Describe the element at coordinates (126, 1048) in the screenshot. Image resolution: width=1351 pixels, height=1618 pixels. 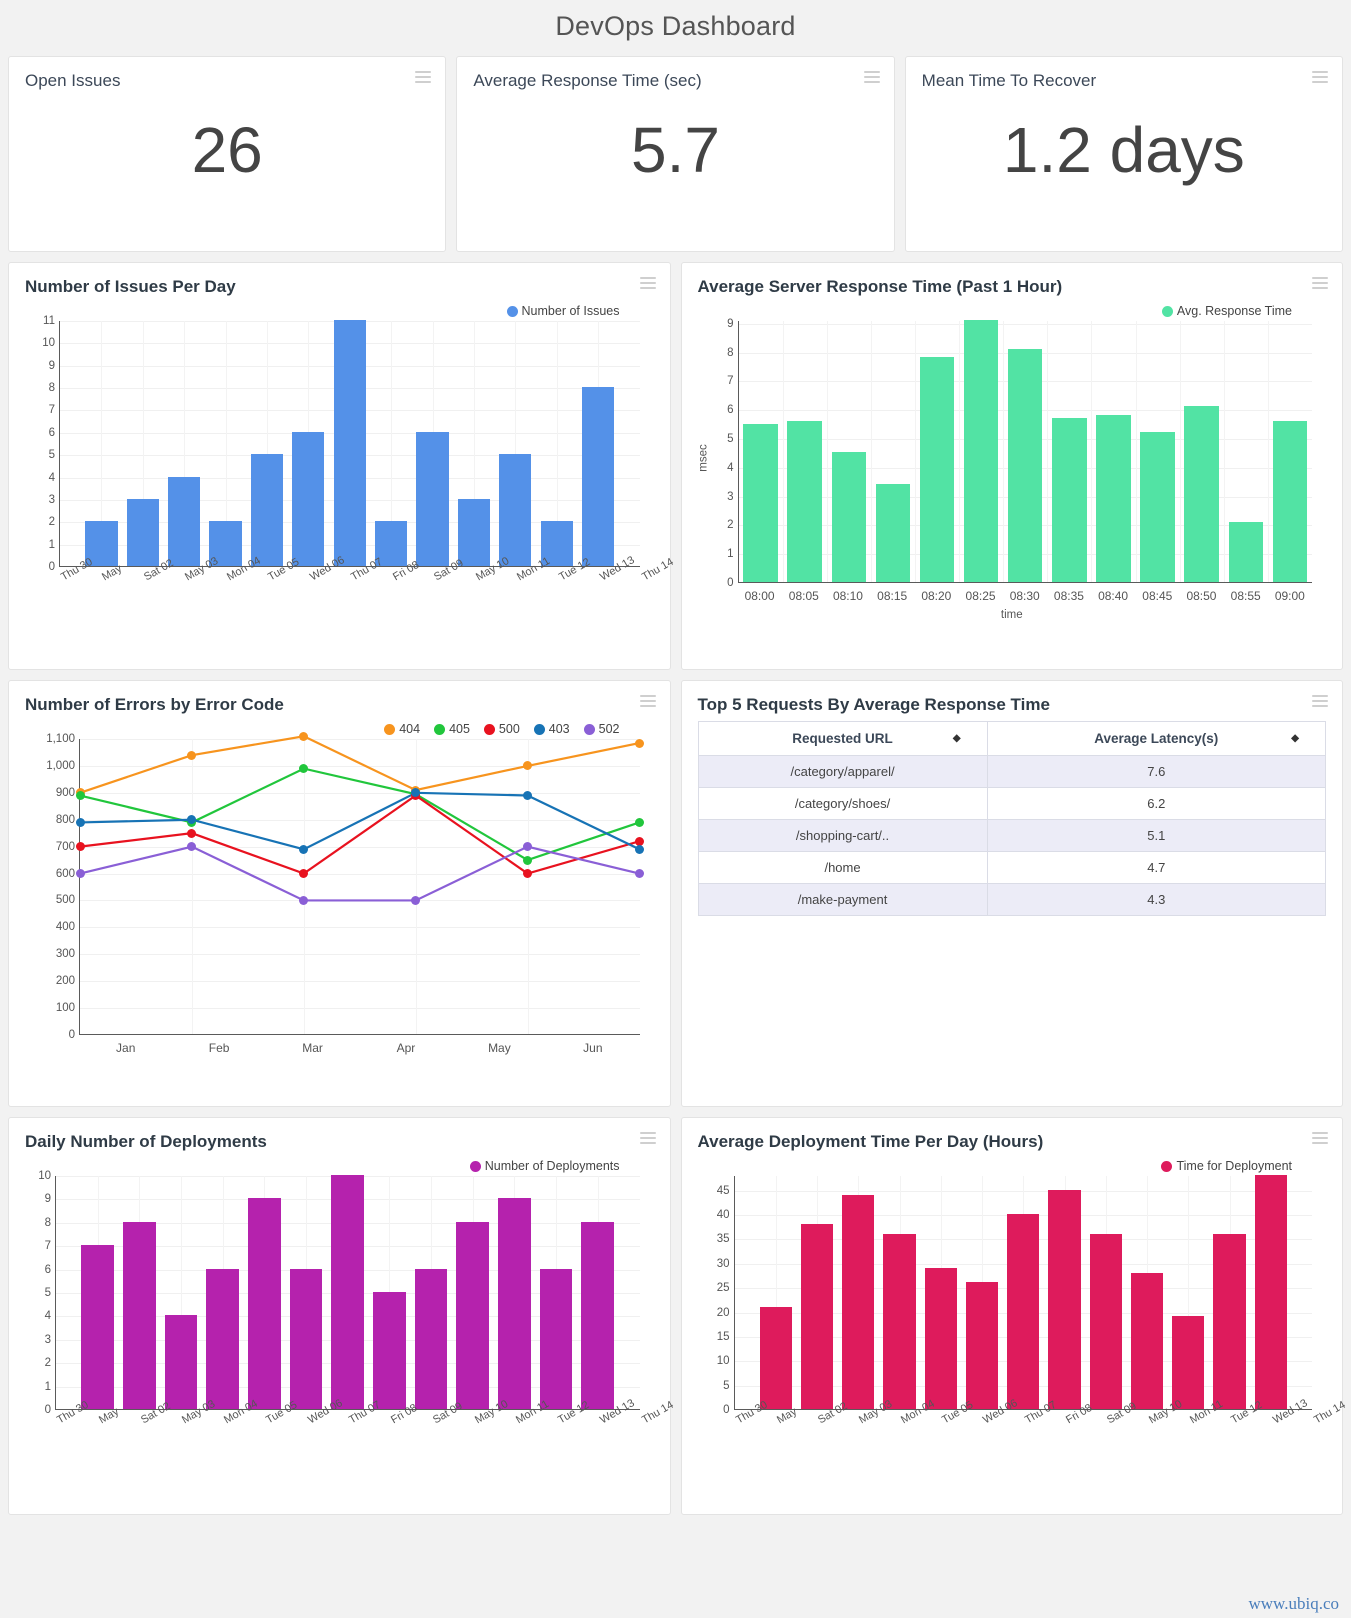
I see `x-axis-tick: Jan` at that location.